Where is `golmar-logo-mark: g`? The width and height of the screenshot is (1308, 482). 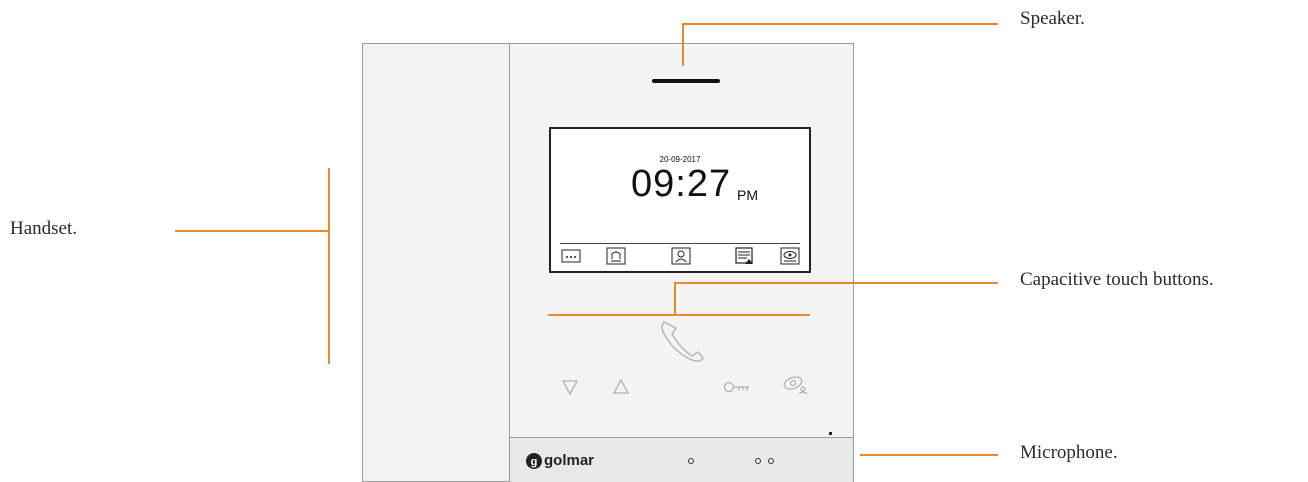
golmar-logo-mark: g is located at coordinates (534, 461).